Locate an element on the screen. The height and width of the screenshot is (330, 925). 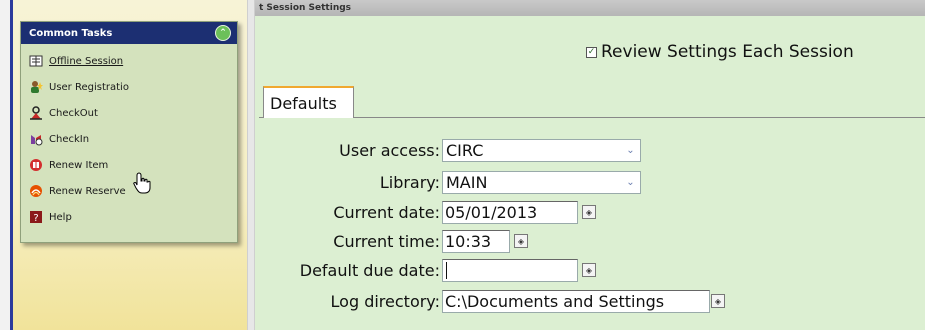
default-due-date-row: Default due date: ◈ is located at coordinates (432, 270).